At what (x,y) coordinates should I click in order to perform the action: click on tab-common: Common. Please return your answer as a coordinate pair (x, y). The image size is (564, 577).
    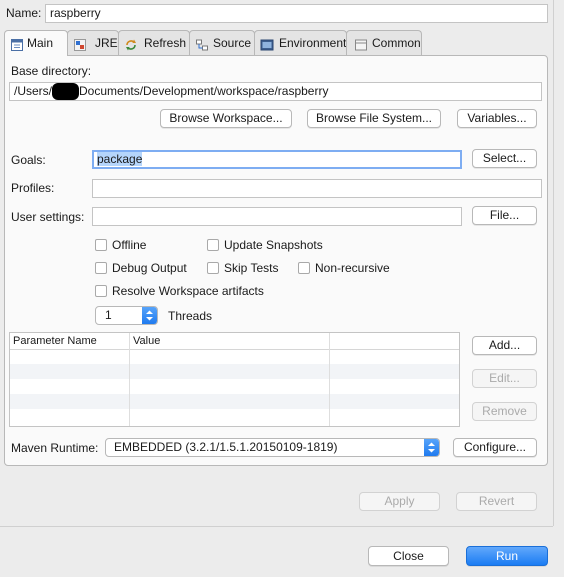
    Looking at the image, I should click on (384, 42).